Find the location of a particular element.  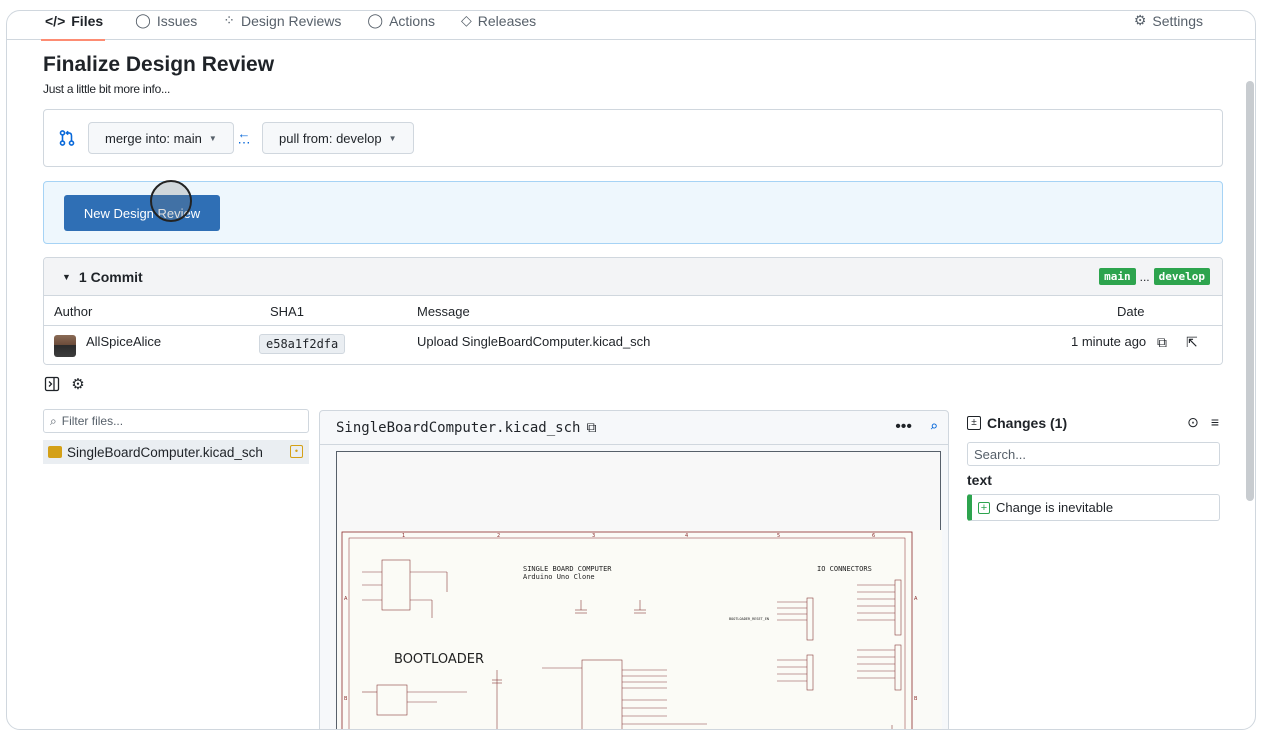

col-sha: SHA1 is located at coordinates (287, 311).